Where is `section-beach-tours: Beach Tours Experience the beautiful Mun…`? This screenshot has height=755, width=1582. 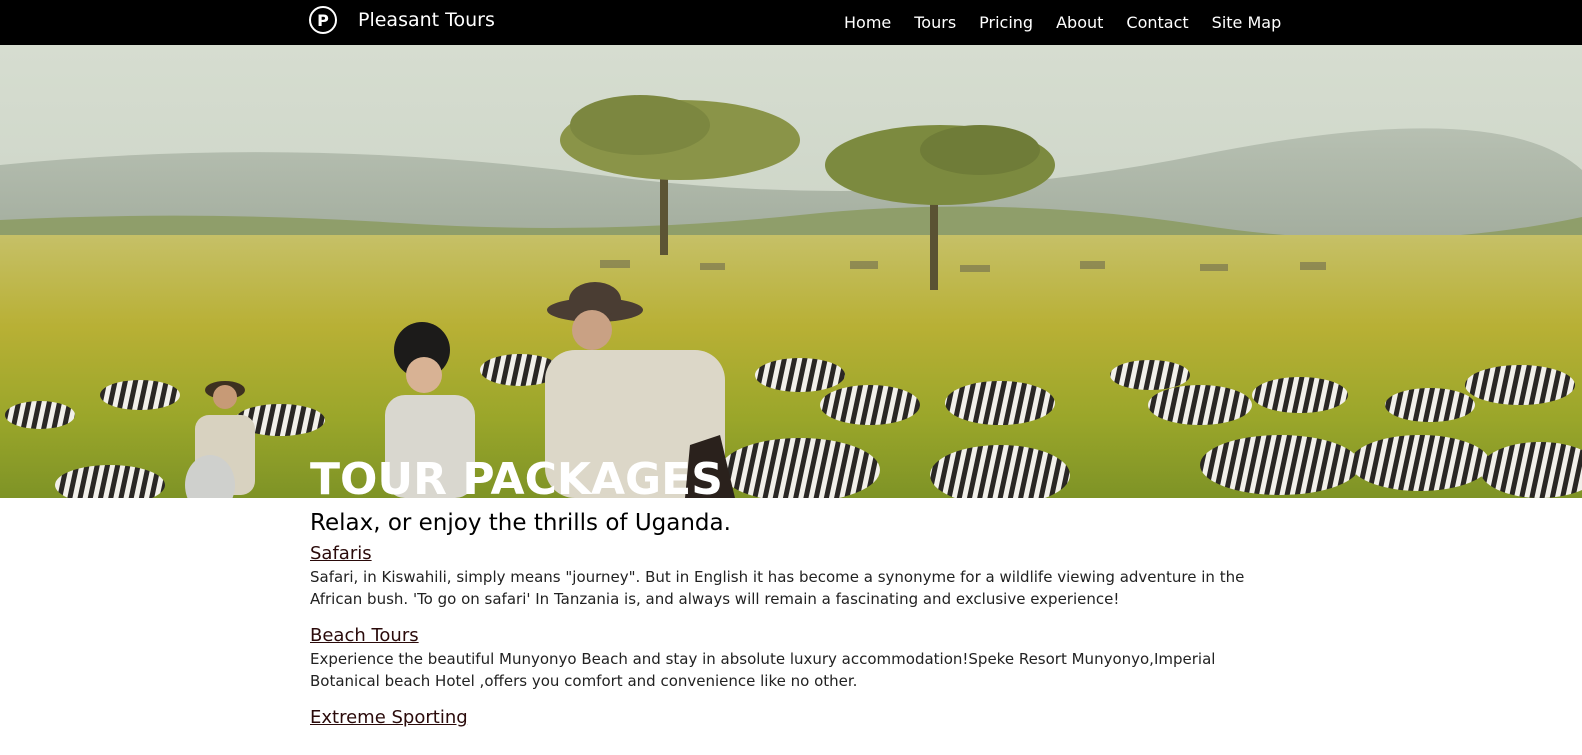 section-beach-tours: Beach Tours Experience the beautiful Mun… is located at coordinates (780, 657).